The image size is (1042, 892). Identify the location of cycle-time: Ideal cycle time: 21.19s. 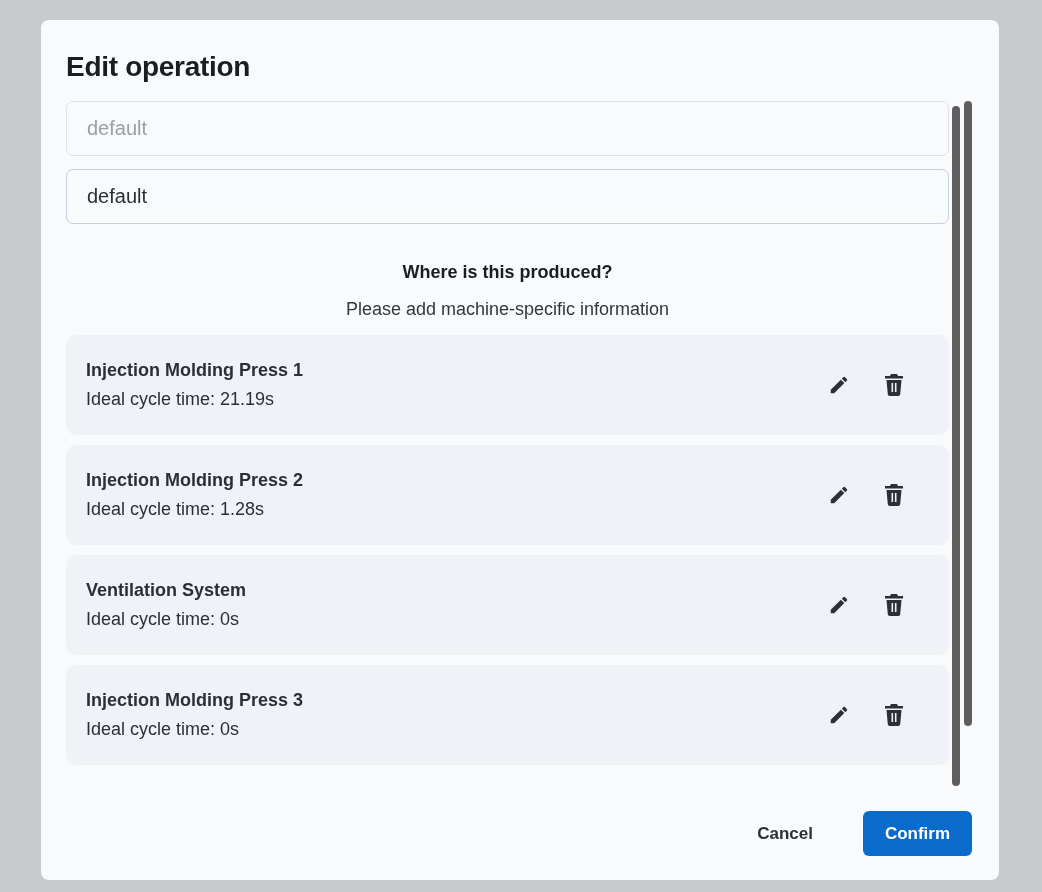
(181, 399).